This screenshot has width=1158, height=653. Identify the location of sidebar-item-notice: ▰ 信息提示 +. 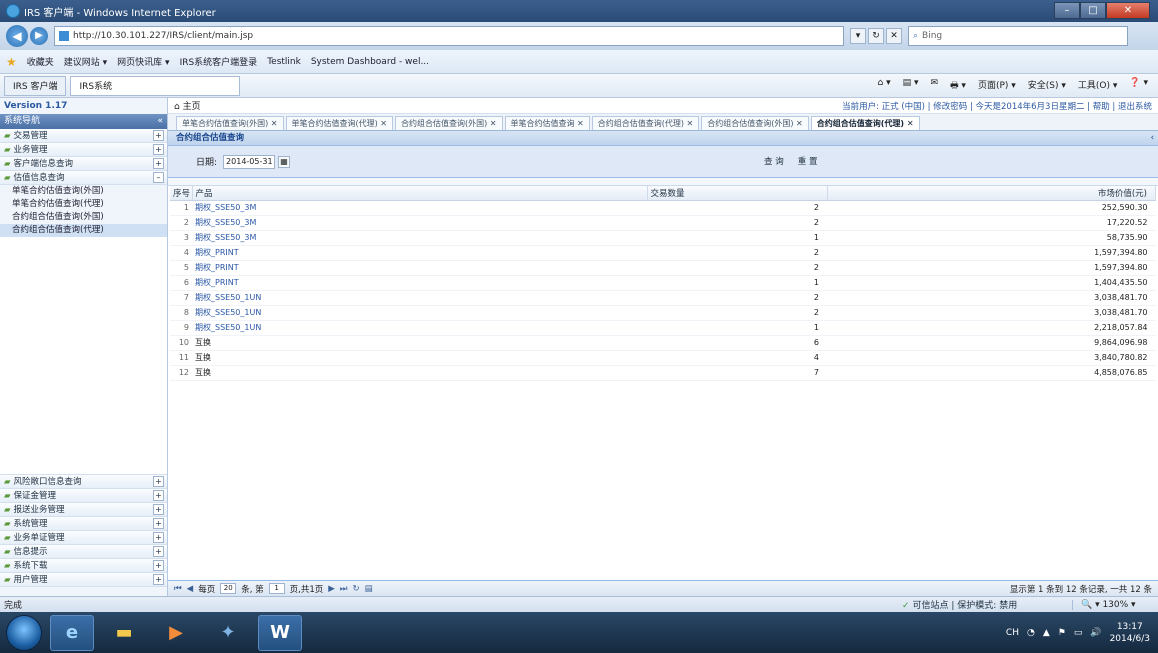
(83, 552).